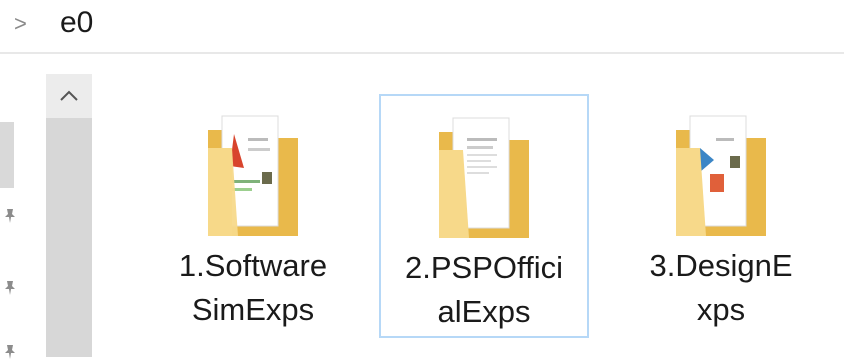  What do you see at coordinates (253, 265) in the screenshot?
I see `folder-label-line: 1.Software` at bounding box center [253, 265].